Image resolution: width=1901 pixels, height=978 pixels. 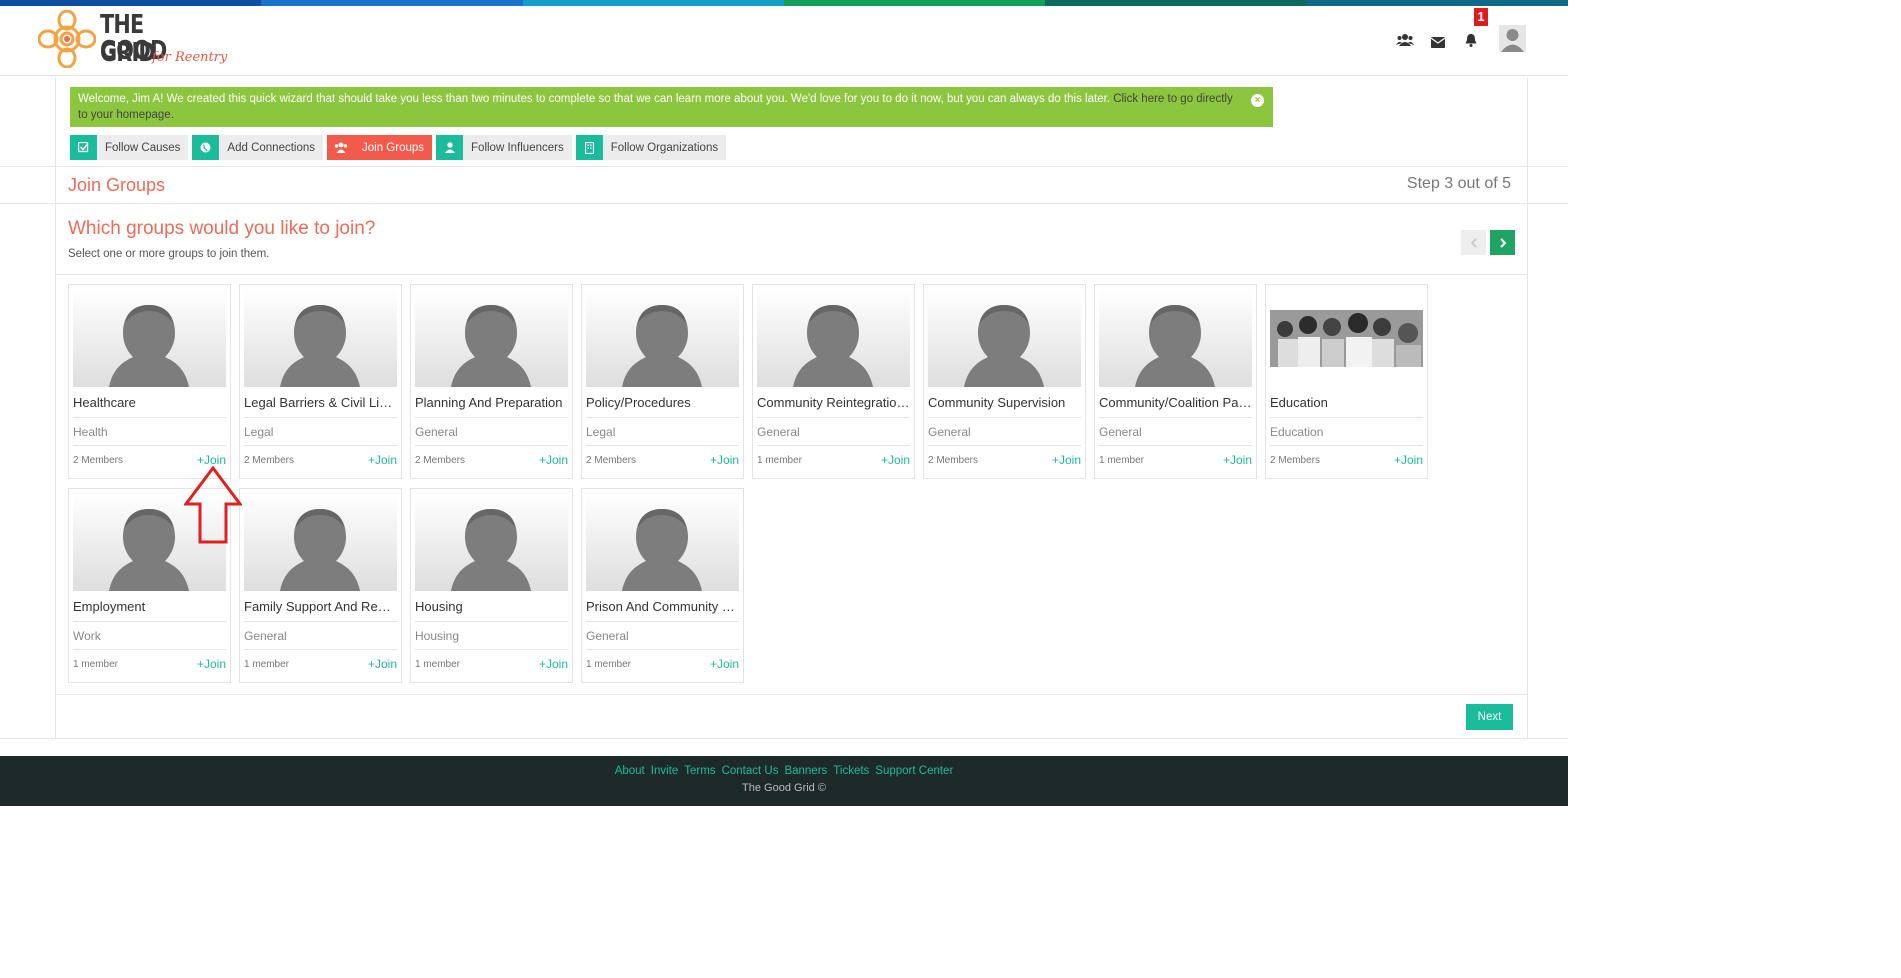 I want to click on group-name: Policy/Procedures, so click(x=662, y=402).